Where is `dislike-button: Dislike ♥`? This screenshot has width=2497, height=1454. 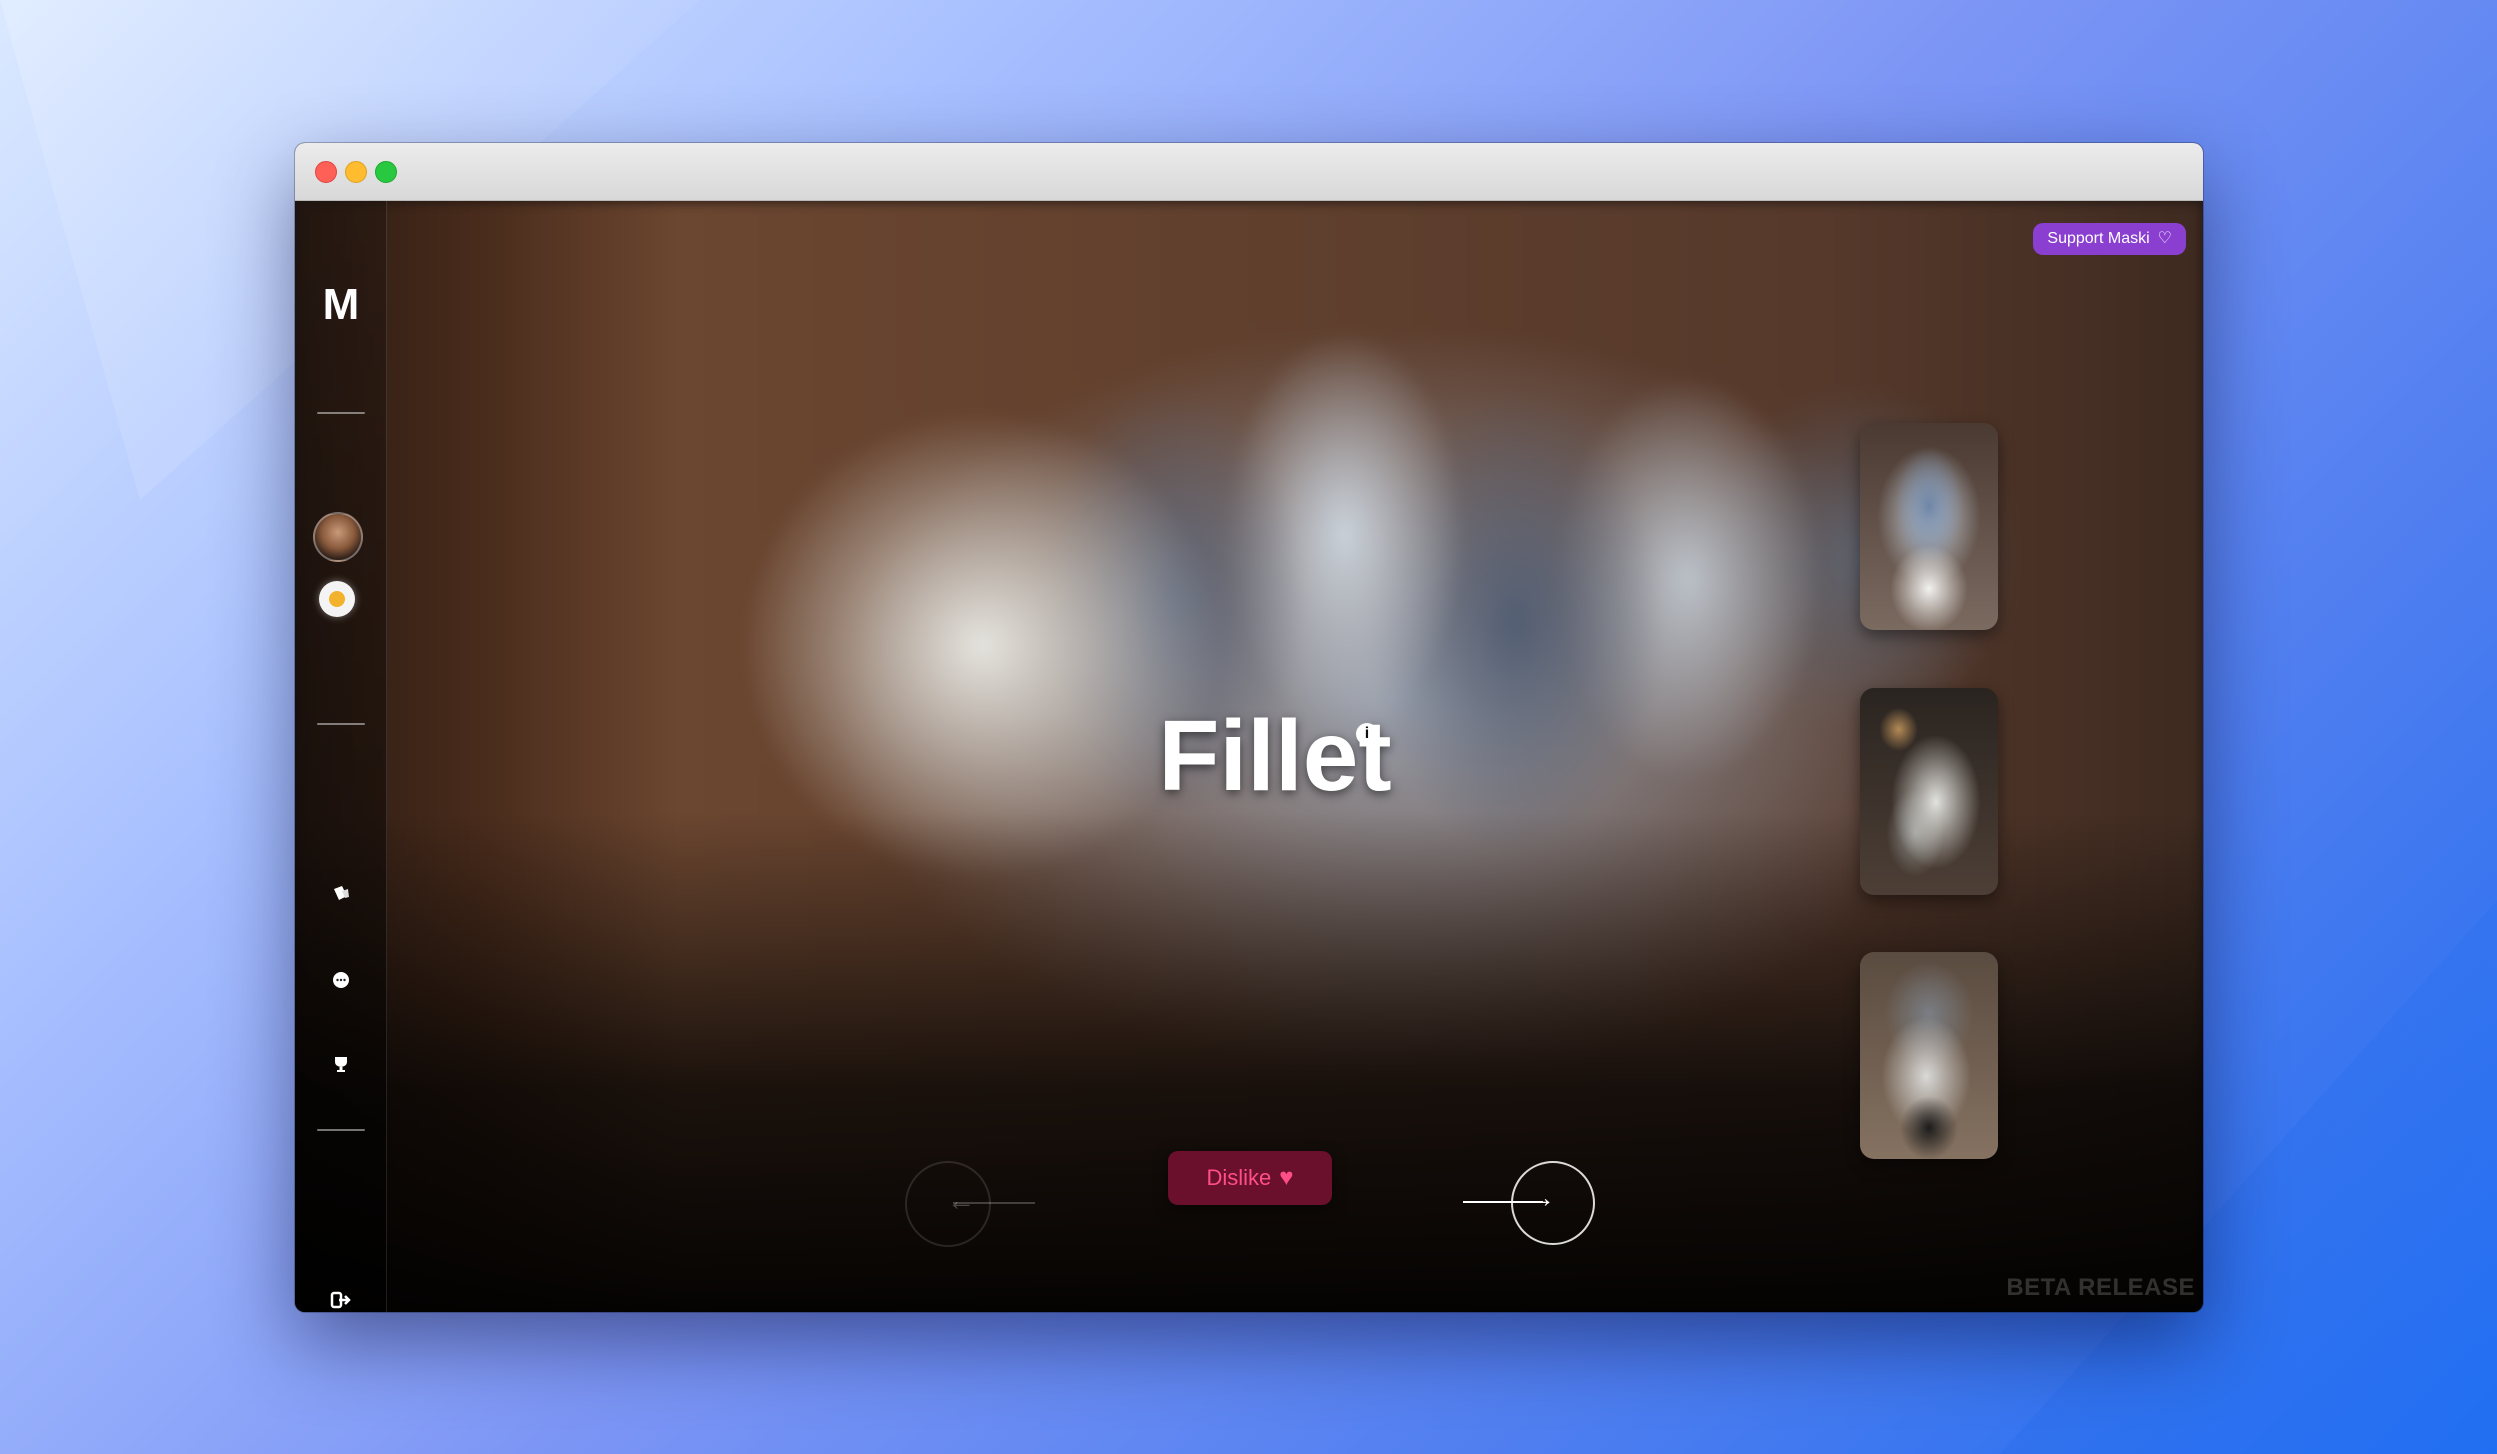
dislike-button: Dislike ♥ is located at coordinates (1250, 1178).